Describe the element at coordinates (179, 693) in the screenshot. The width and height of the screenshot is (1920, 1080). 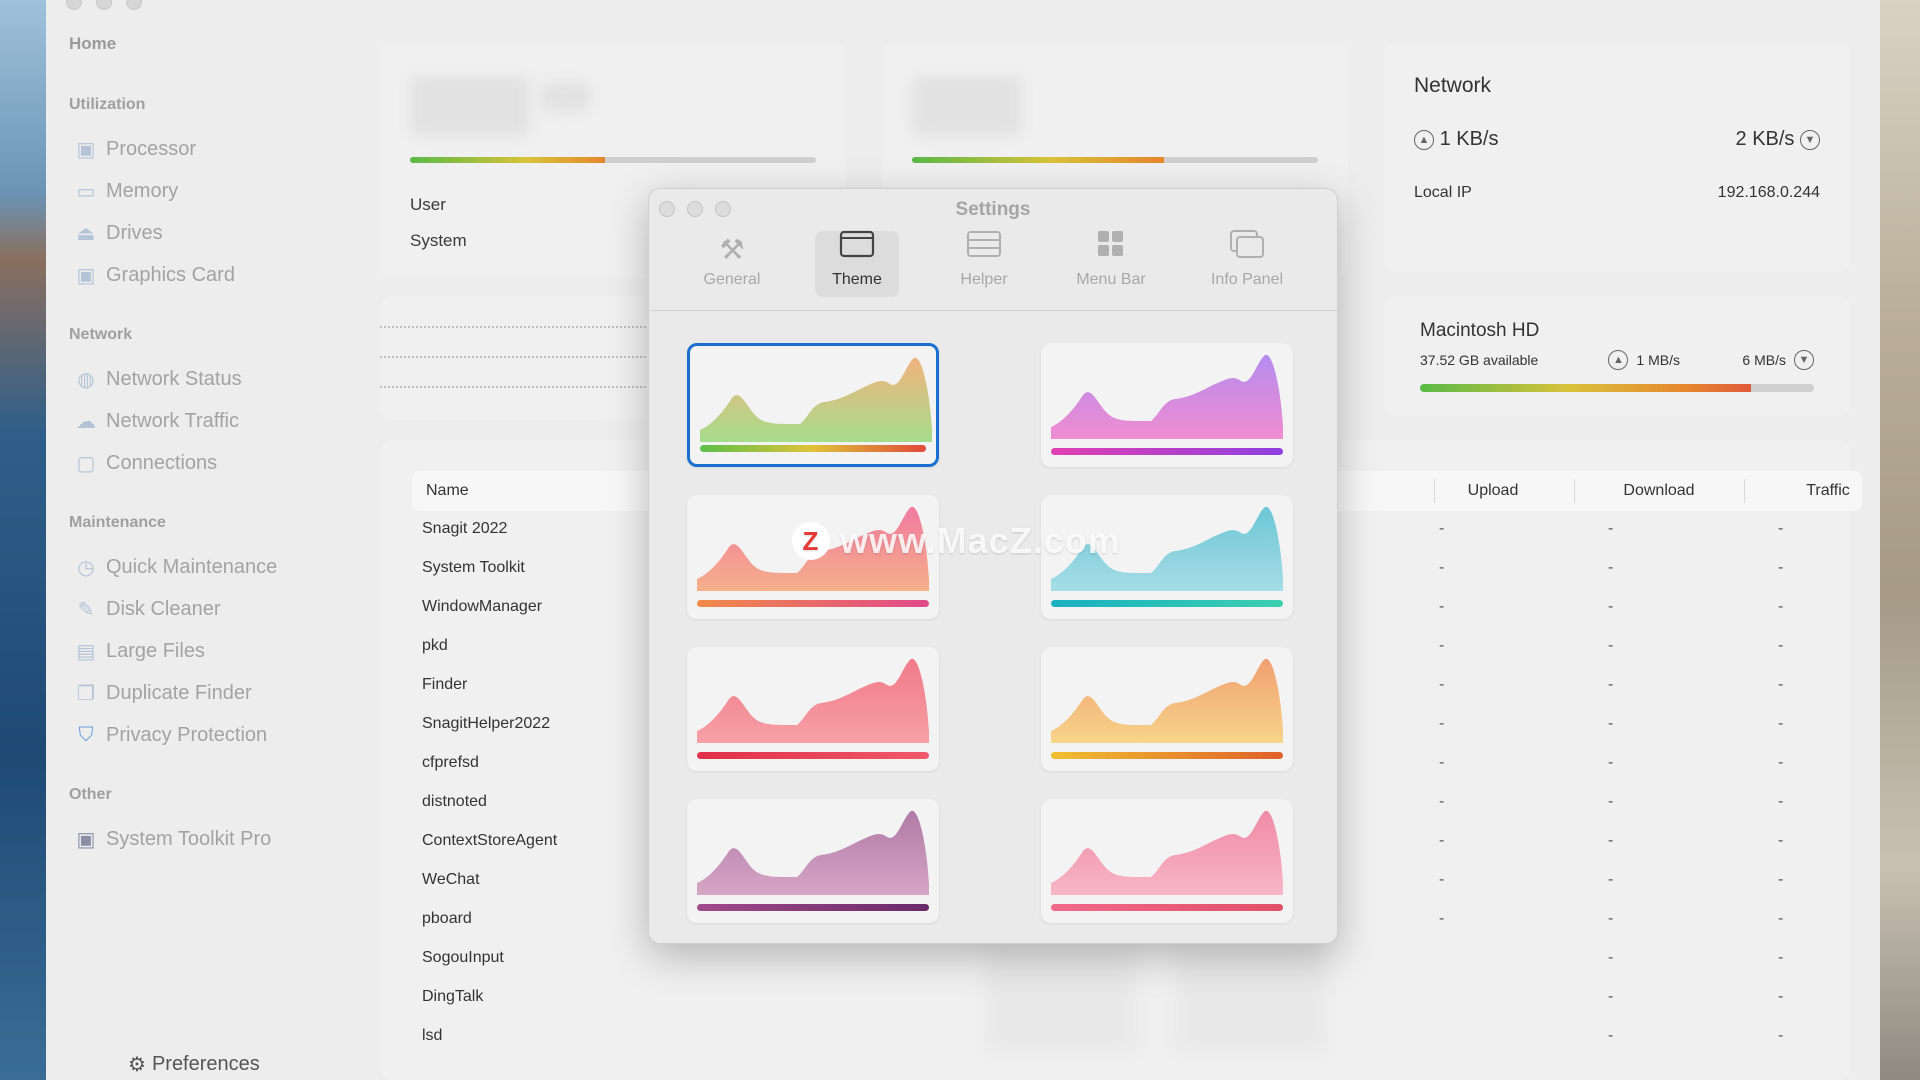
I see `sidebar-item-label: Duplicate Finder` at that location.